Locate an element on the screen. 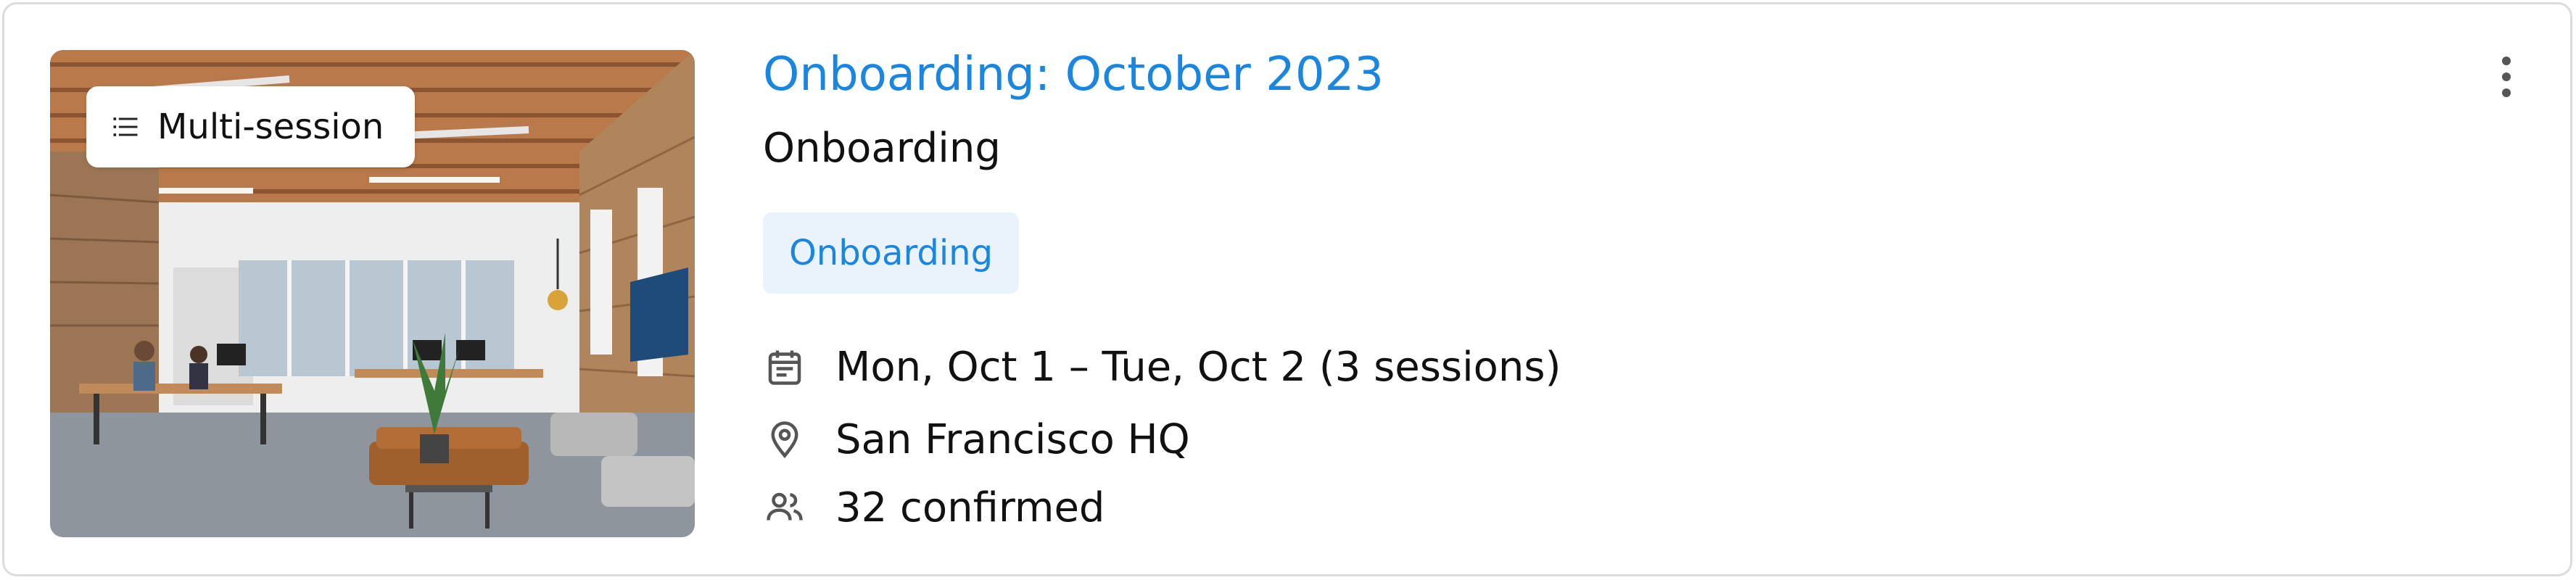 This screenshot has width=2576, height=580. date-row: Mon, Oct 1 – Tue, Oct 2 (3 sessions) is located at coordinates (1162, 367).